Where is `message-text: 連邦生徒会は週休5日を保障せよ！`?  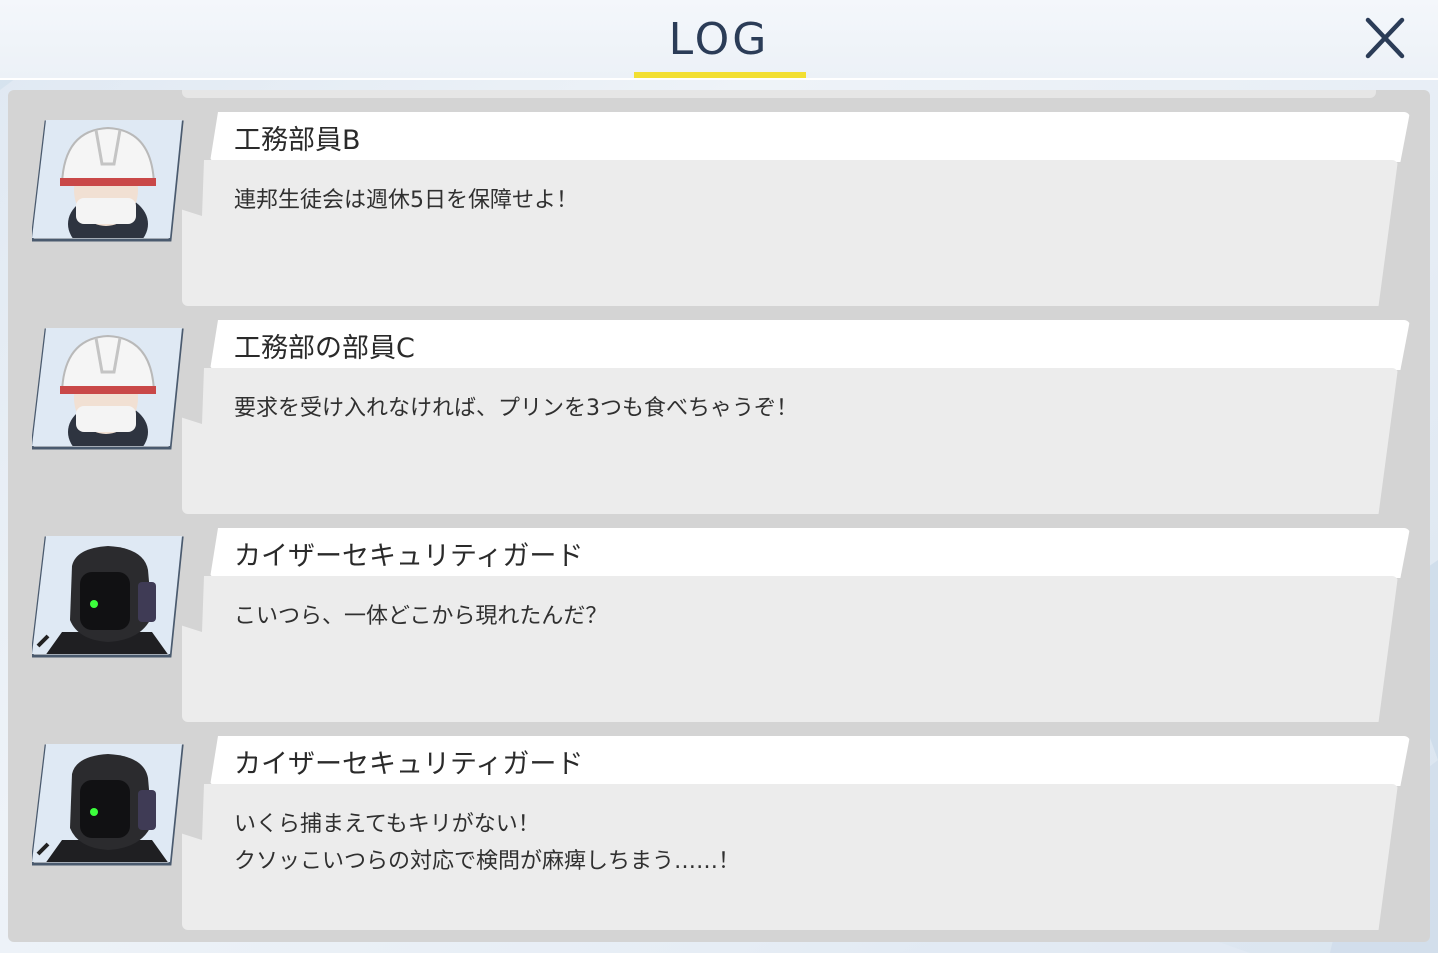 message-text: 連邦生徒会は週休5日を保障せよ！ is located at coordinates (406, 200).